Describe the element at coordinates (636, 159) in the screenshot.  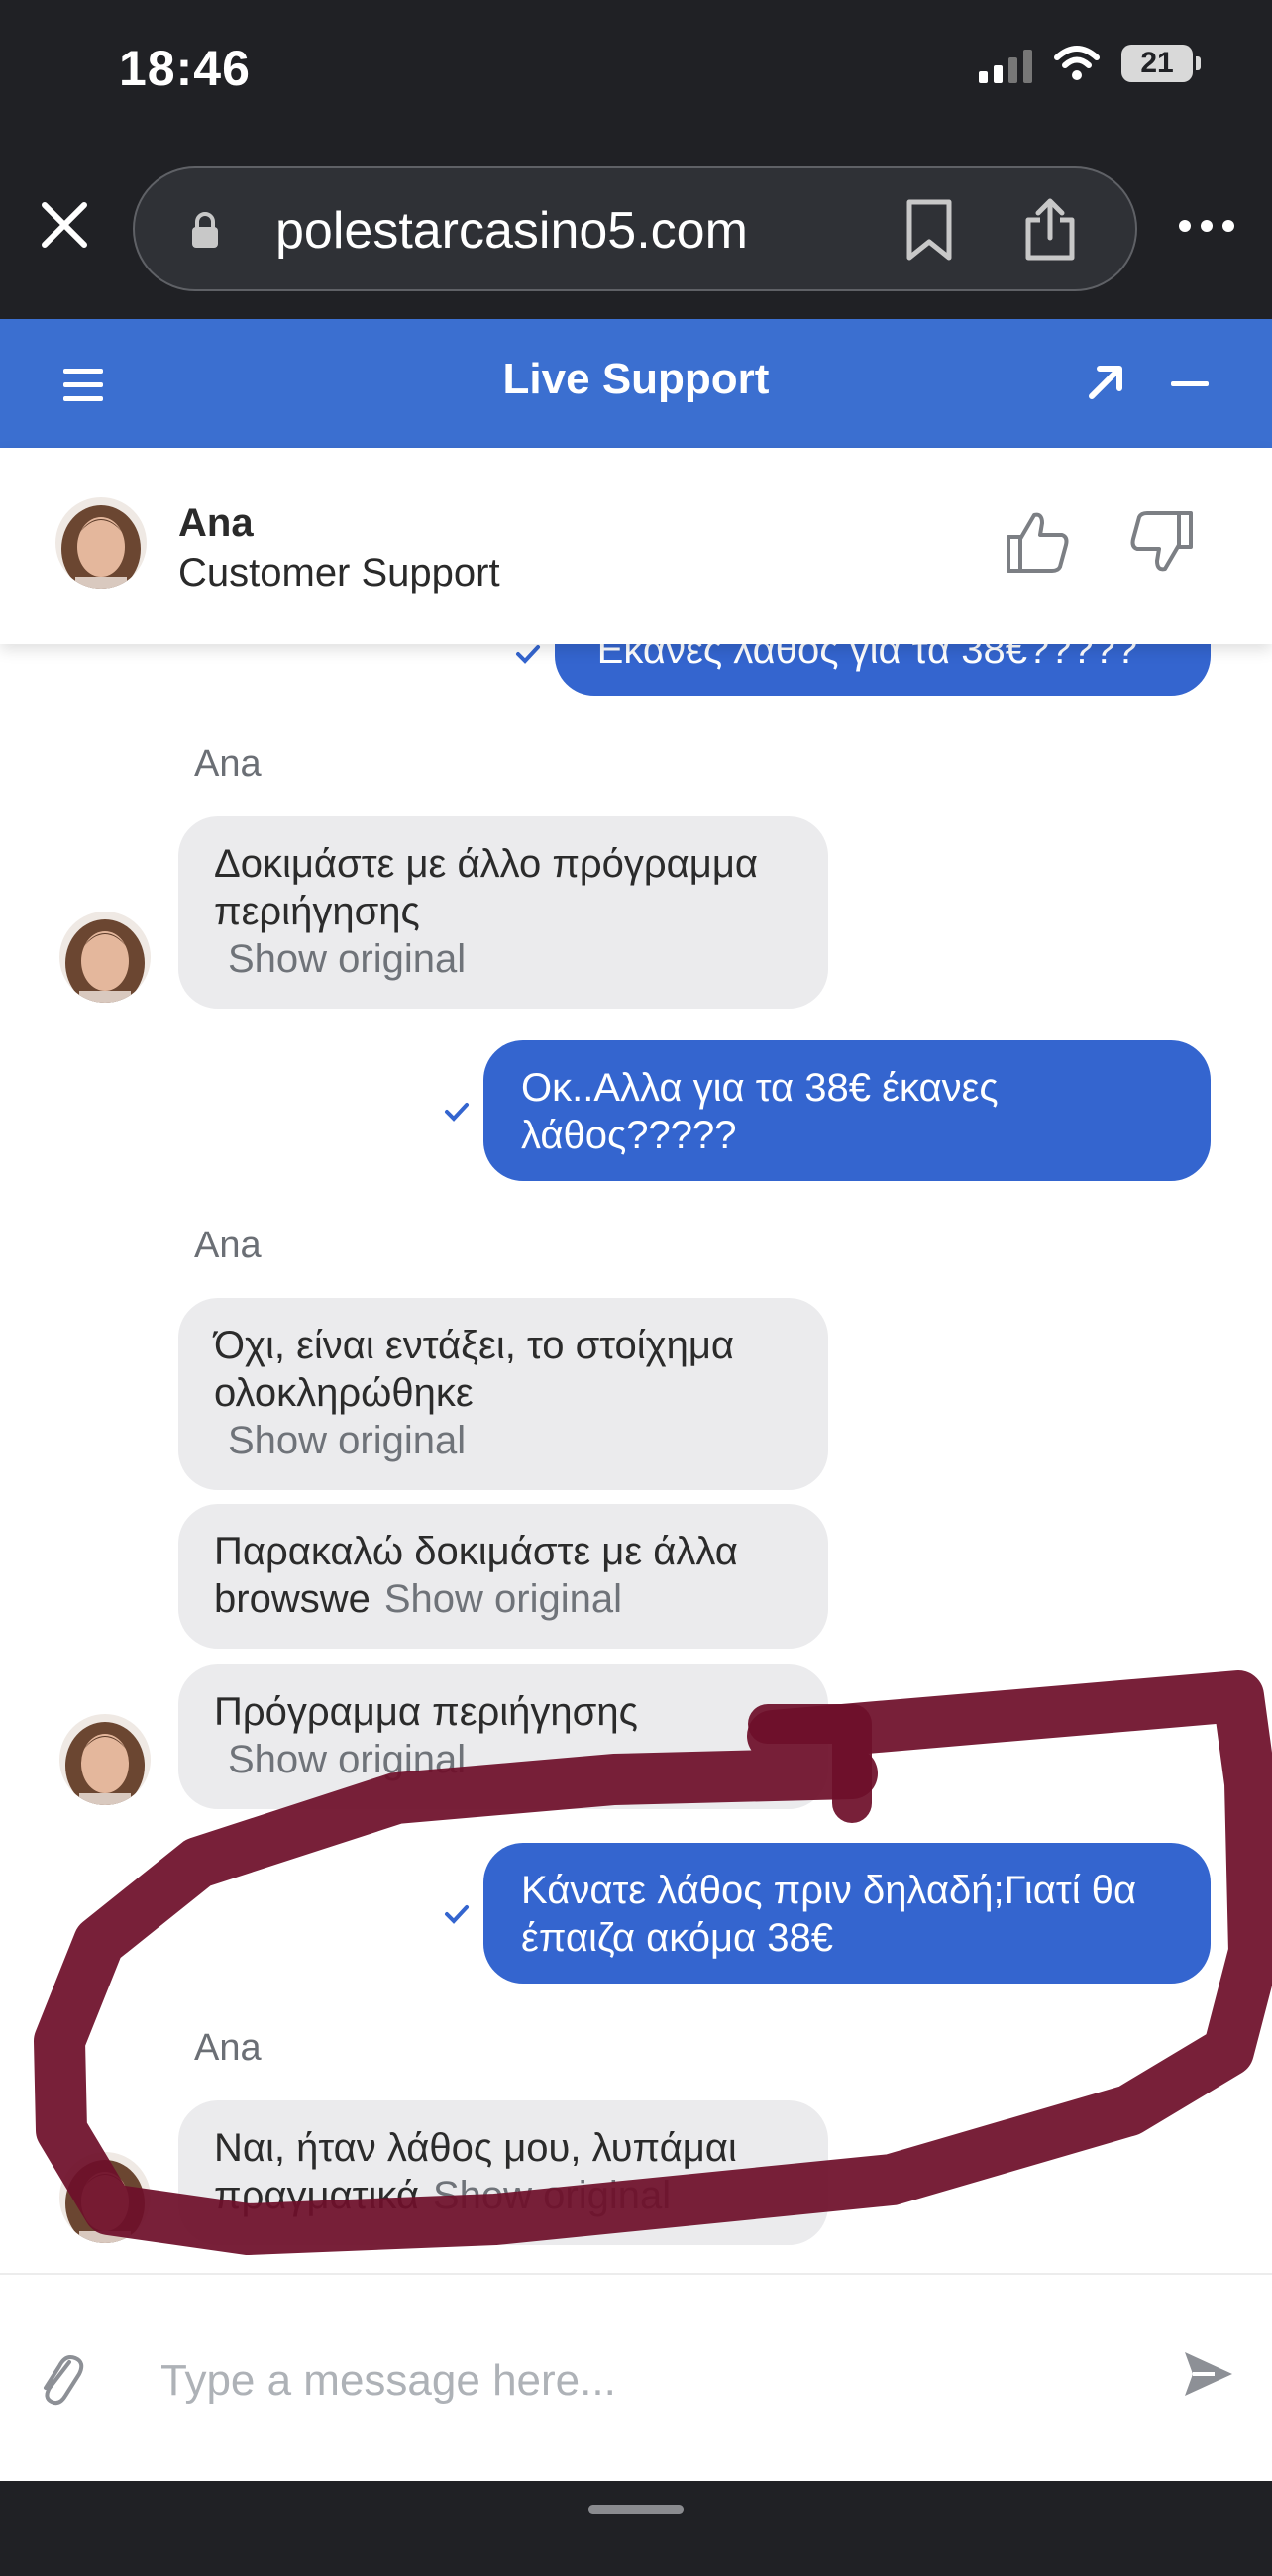
I see `browser-chrome: 18:46 21 polestarcasino5.com` at that location.